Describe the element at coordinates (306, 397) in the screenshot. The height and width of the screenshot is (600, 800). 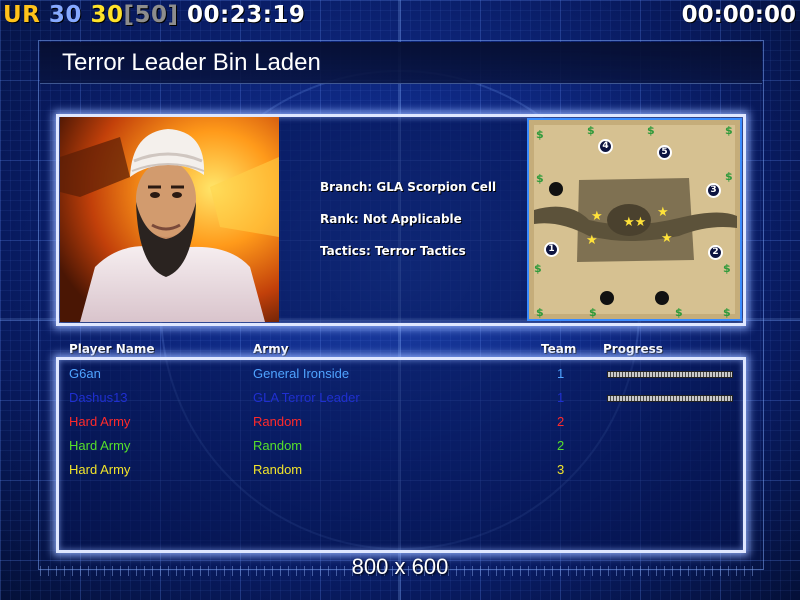
I see `player-army: GLA Terror Leader` at that location.